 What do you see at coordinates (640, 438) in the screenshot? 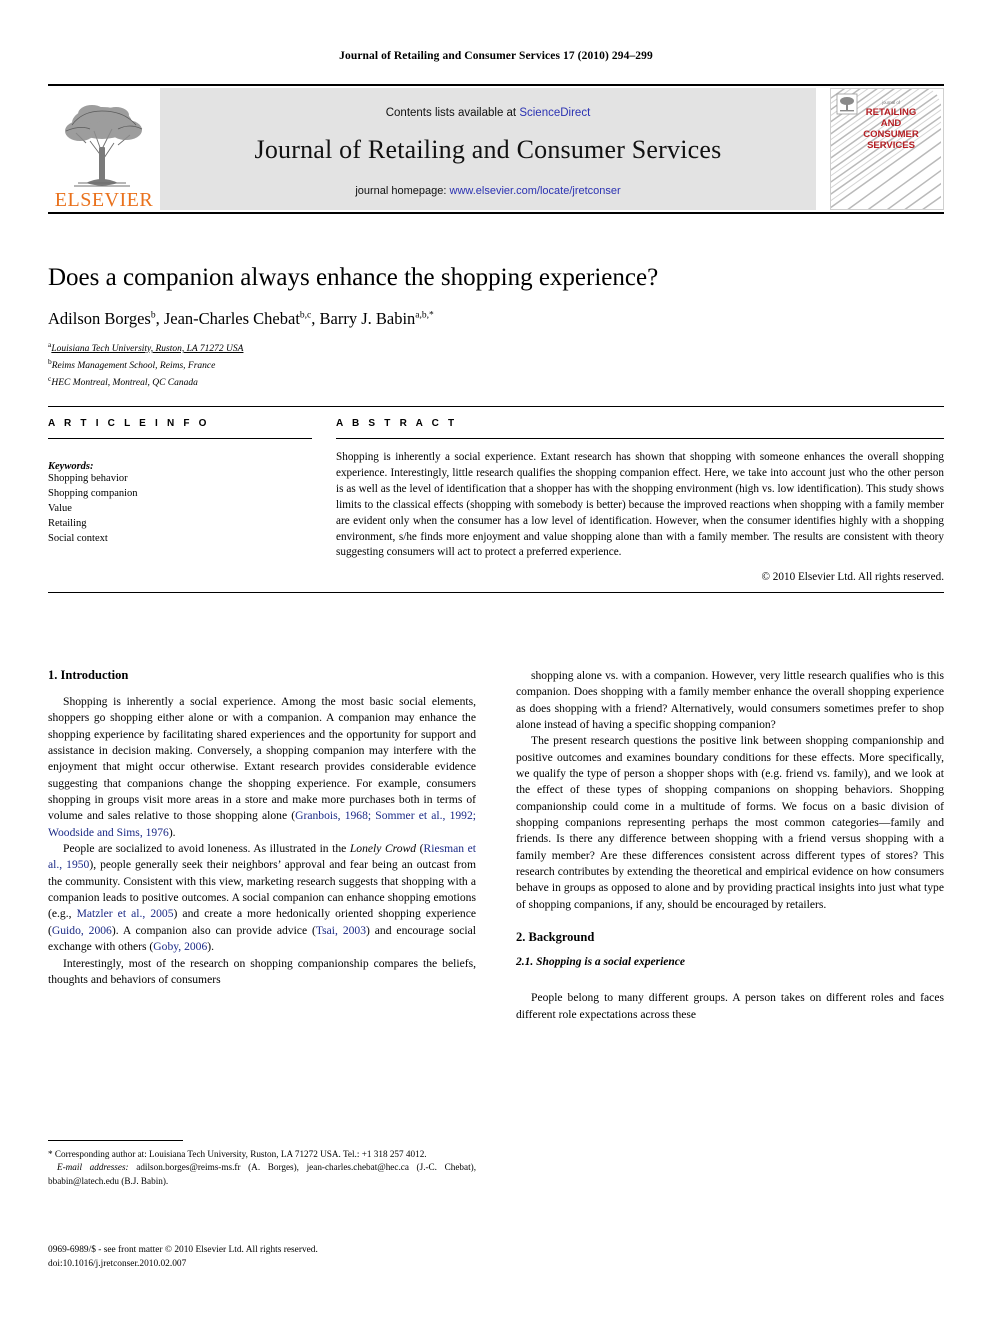
I see `abstract-rule` at bounding box center [640, 438].